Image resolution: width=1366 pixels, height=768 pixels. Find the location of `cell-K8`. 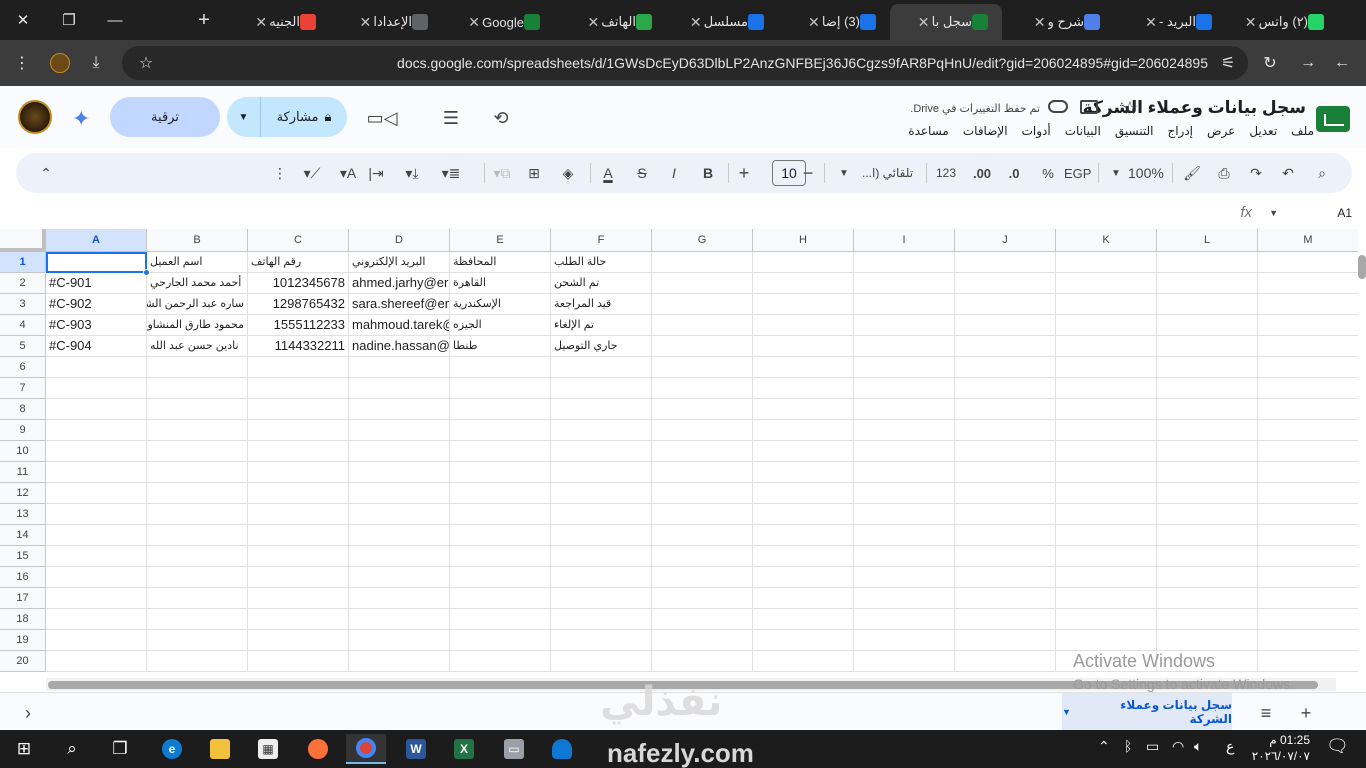

cell-K8 is located at coordinates (1106, 409).